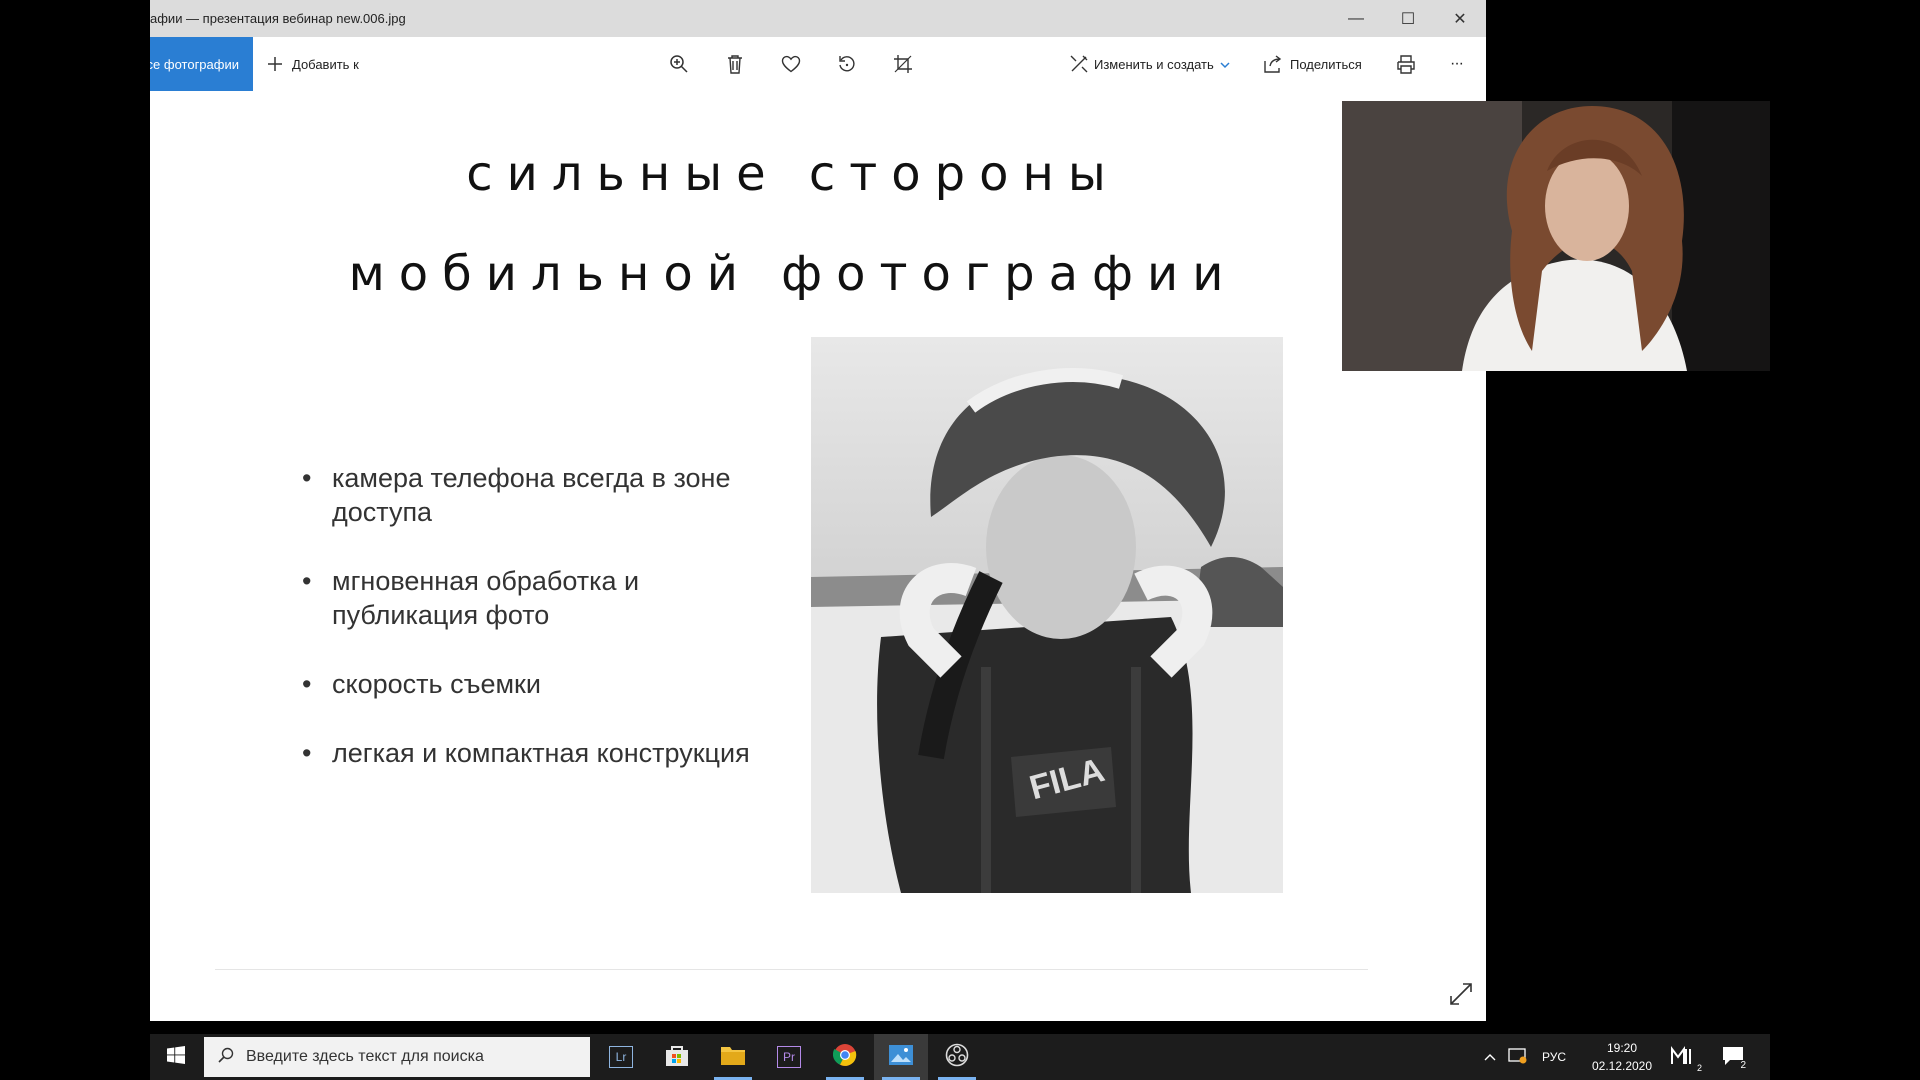 This screenshot has height=1080, width=1920. I want to click on zoom-button, so click(679, 64).